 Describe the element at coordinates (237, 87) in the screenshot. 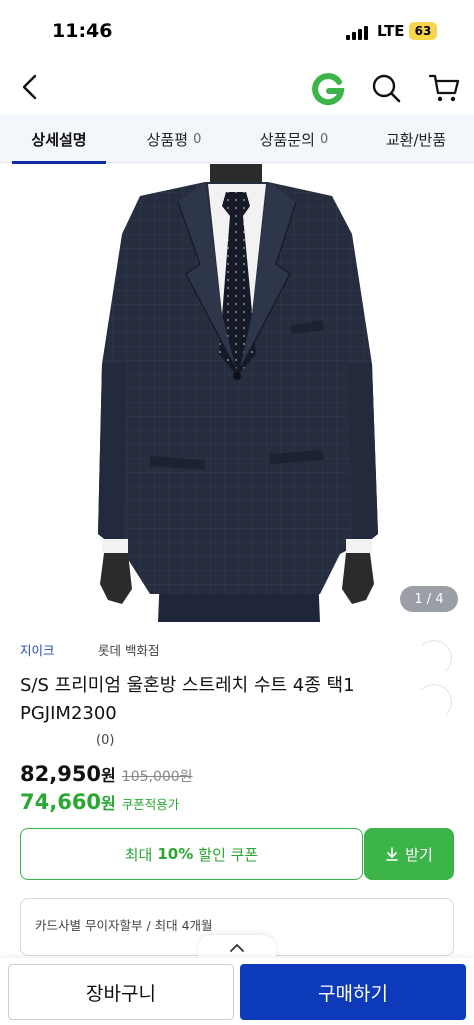

I see `app-header` at that location.